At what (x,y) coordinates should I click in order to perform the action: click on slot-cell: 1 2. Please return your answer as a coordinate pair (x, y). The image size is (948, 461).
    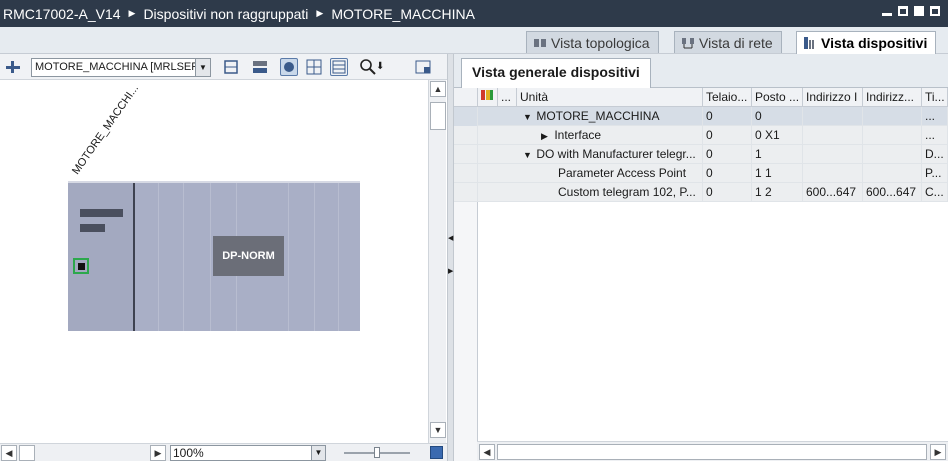
    Looking at the image, I should click on (777, 192).